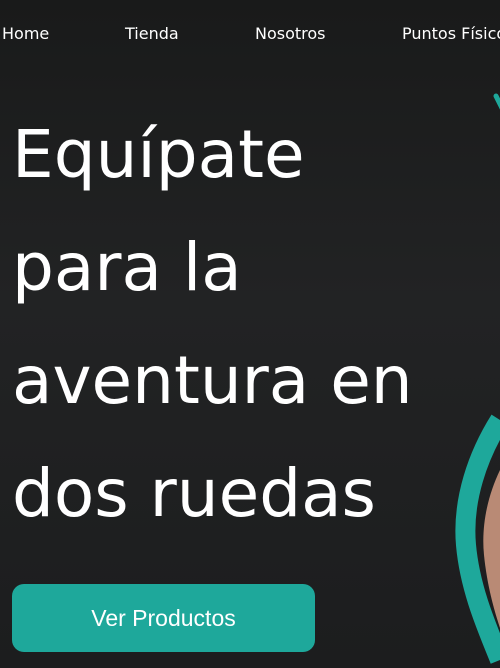 This screenshot has height=668, width=500. What do you see at coordinates (158, 154) in the screenshot?
I see `hero-title-line-1: Equípate` at bounding box center [158, 154].